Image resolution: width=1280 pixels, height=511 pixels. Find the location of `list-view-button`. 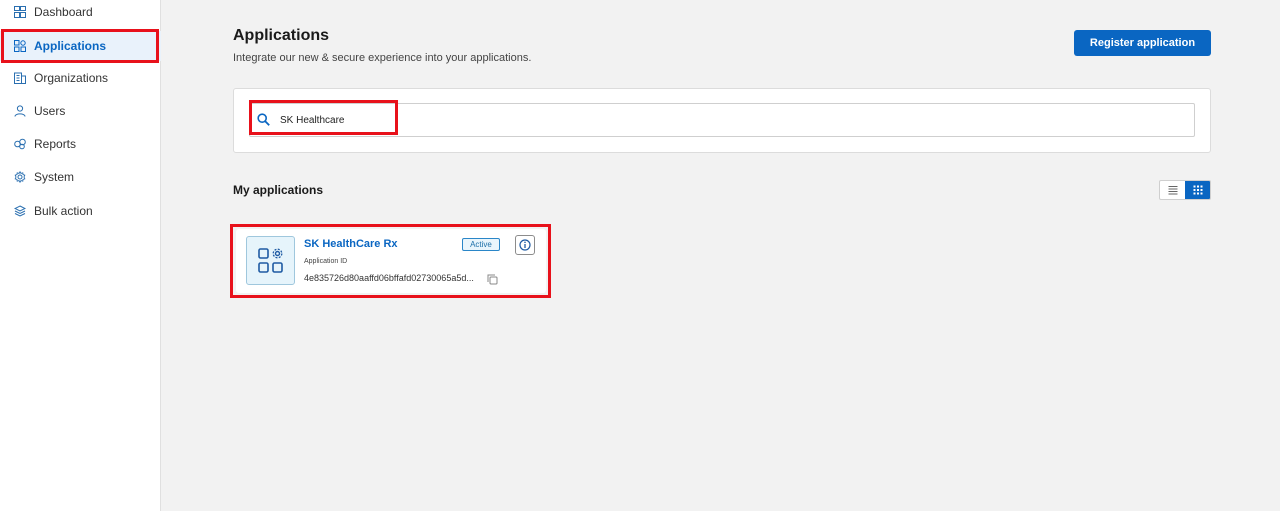

list-view-button is located at coordinates (1172, 190).